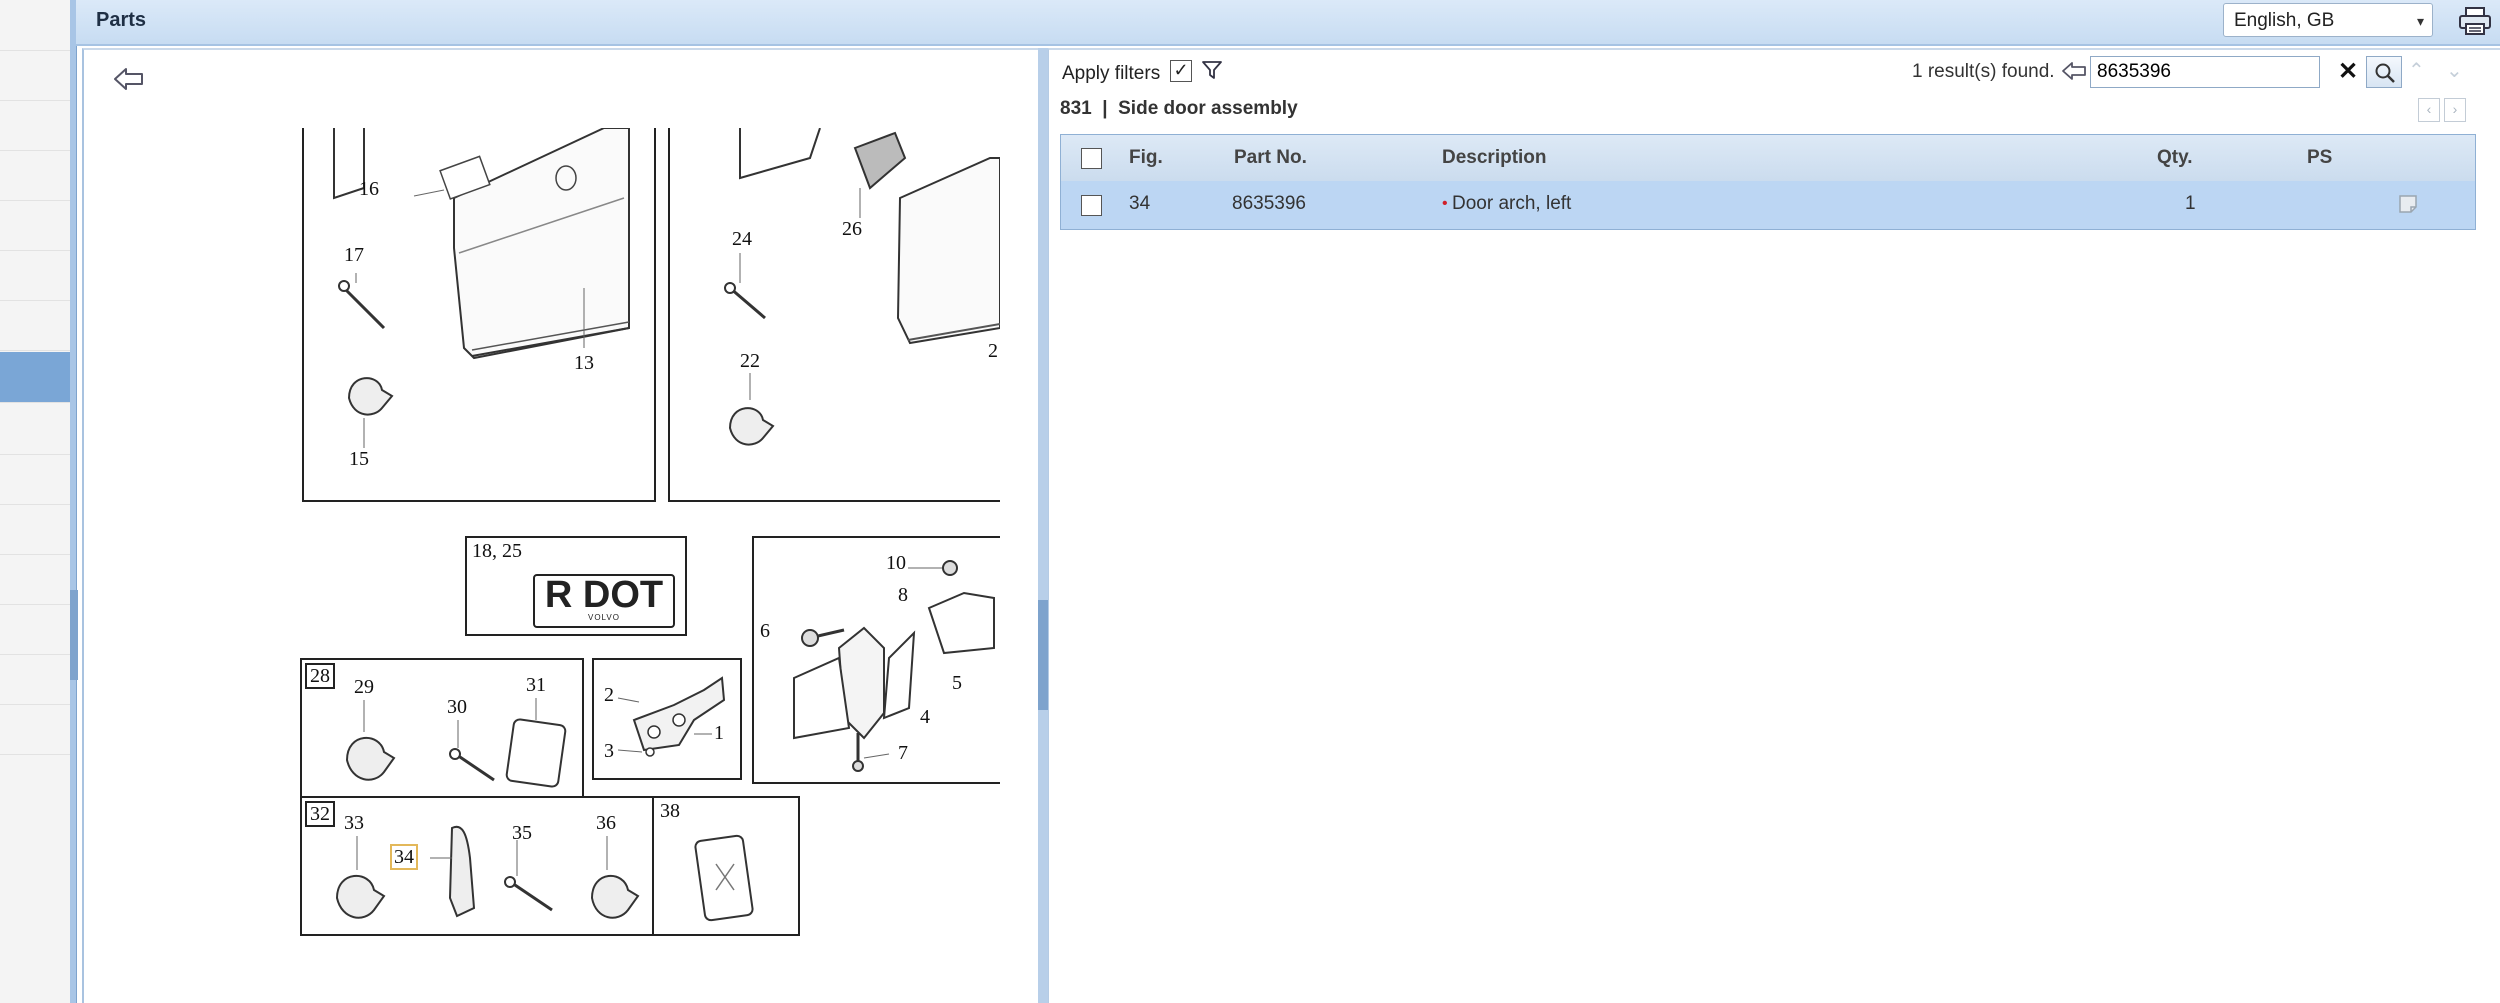  What do you see at coordinates (457, 707) in the screenshot?
I see `callout-30: 30` at bounding box center [457, 707].